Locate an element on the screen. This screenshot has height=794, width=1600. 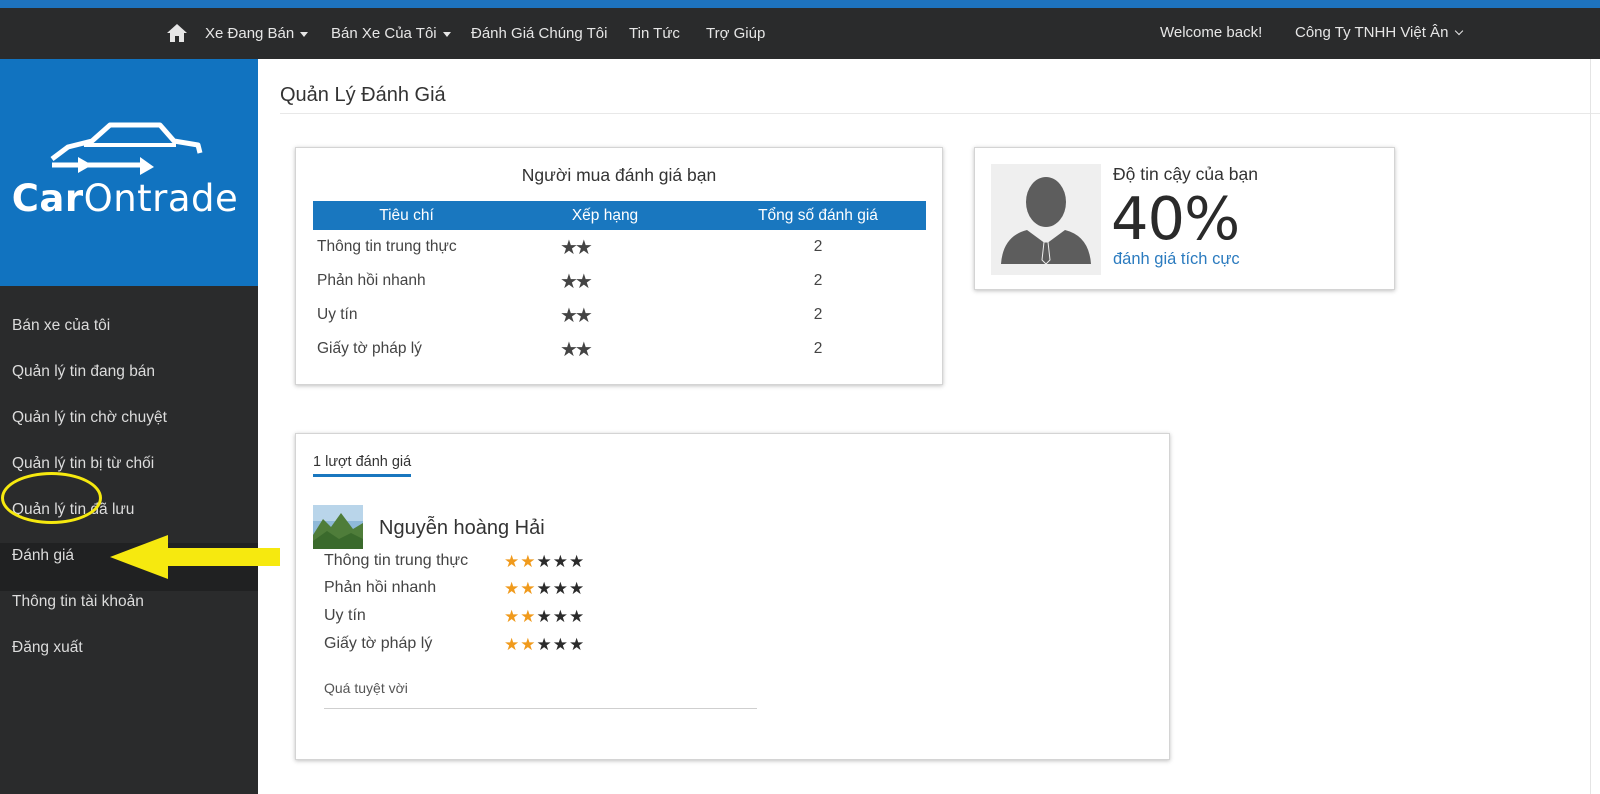
nav-label: Xe Đang Bán is located at coordinates (250, 33).